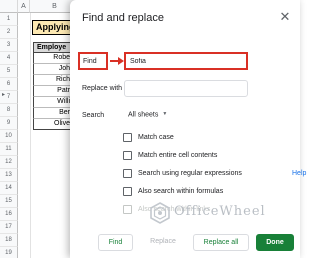 The width and height of the screenshot is (320, 258). Describe the element at coordinates (9, 201) in the screenshot. I see `row-header: 15` at that location.